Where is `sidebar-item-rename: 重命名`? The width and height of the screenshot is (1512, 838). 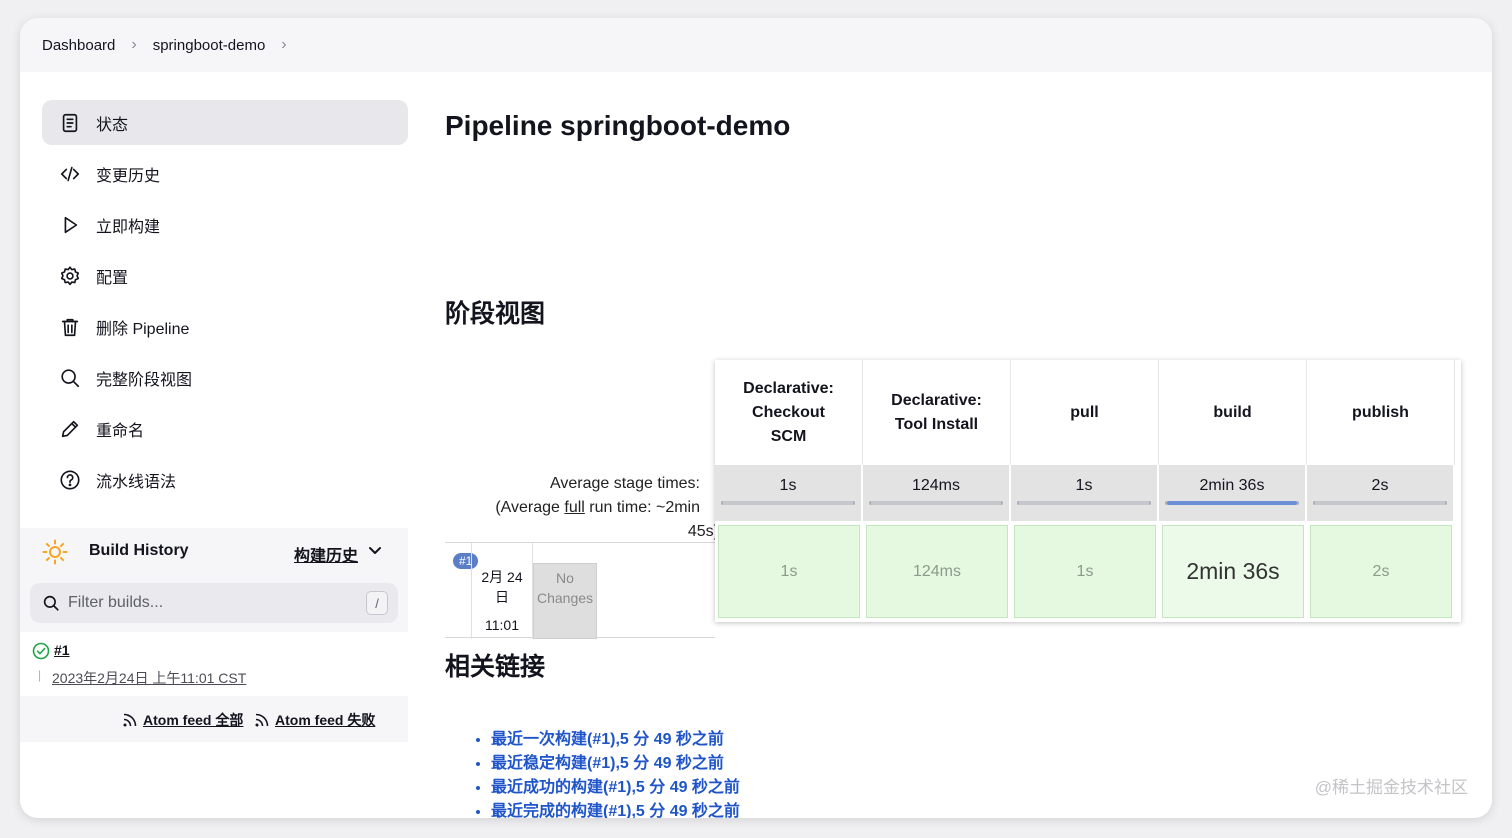
sidebar-item-rename: 重命名 is located at coordinates (225, 428).